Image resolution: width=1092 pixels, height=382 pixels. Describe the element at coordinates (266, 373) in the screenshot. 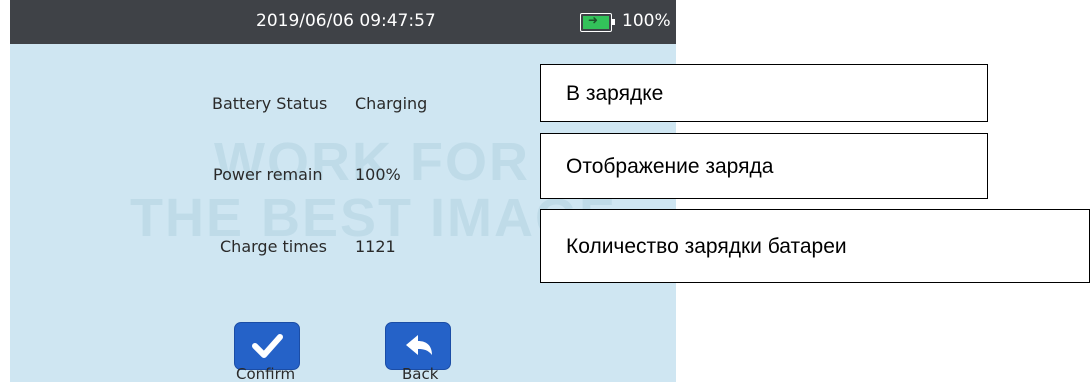

I see `confirm-label: Confirm` at that location.